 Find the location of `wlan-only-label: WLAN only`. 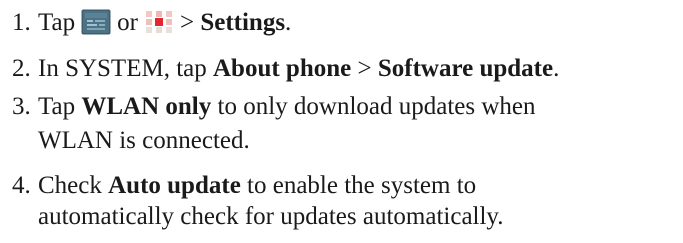

wlan-only-label: WLAN only is located at coordinates (146, 106).